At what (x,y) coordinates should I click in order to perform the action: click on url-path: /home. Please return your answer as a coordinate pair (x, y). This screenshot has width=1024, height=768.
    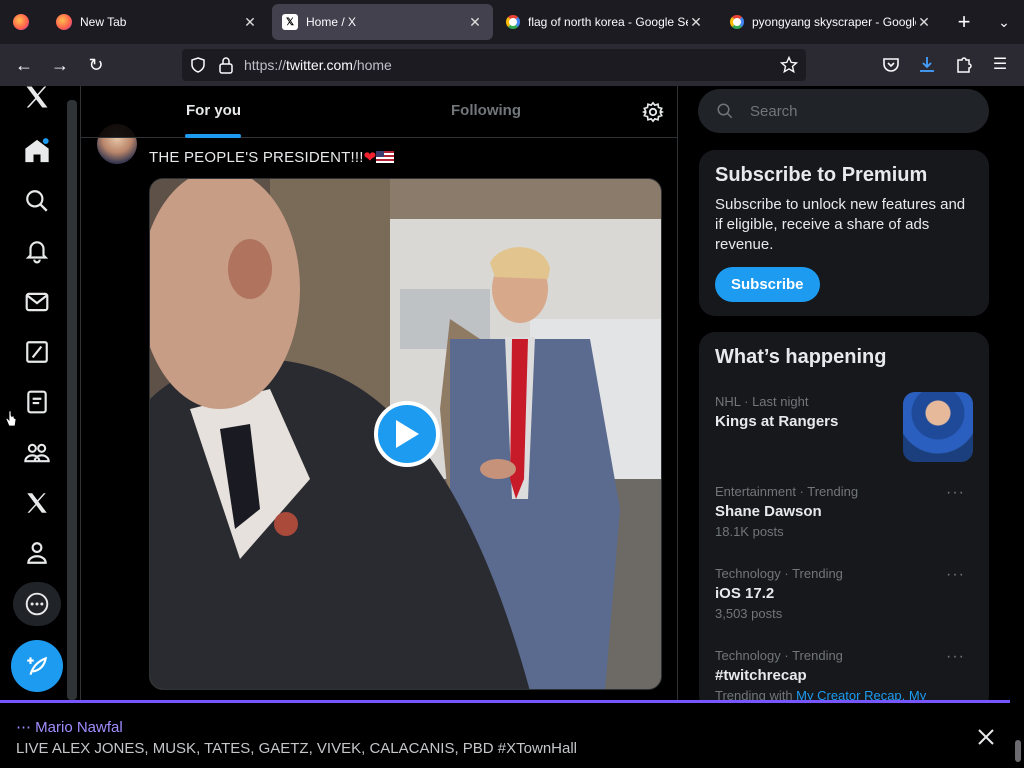
    Looking at the image, I should click on (372, 65).